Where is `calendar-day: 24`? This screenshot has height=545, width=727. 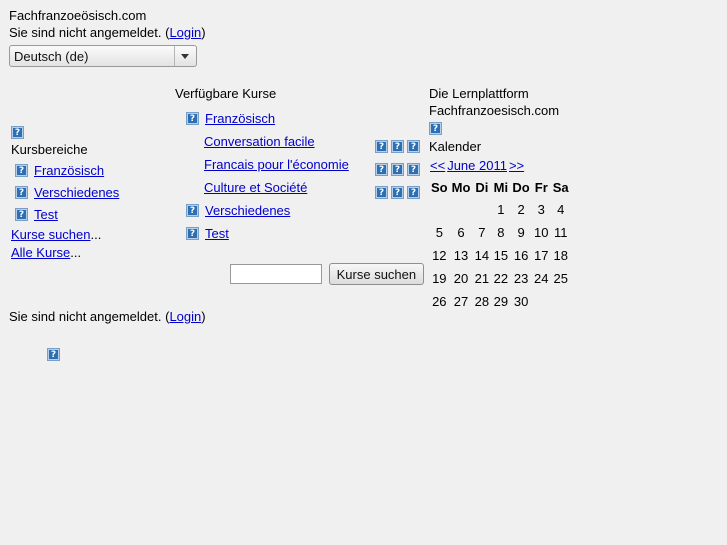 calendar-day: 24 is located at coordinates (541, 278).